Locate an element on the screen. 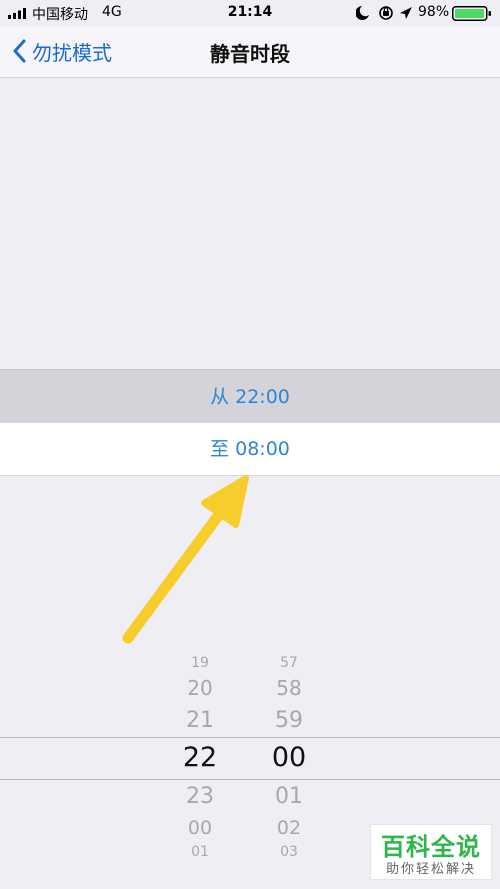 The width and height of the screenshot is (500, 889). hour-option: 01 is located at coordinates (200, 852).